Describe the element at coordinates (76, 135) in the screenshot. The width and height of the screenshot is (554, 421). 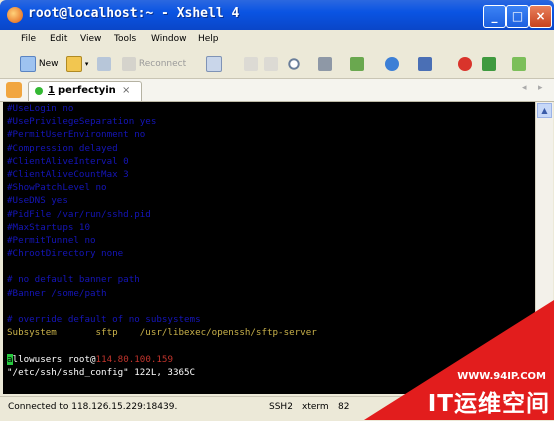
I see `terminal-line: #PermitUserEnvironment no` at that location.